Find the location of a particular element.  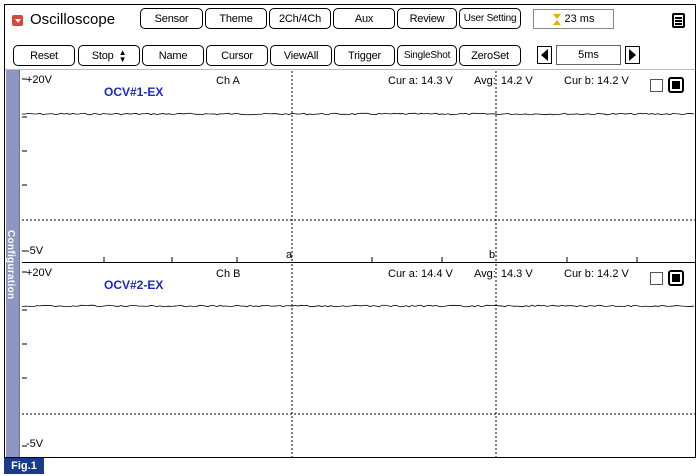

timebase-value: 5ms is located at coordinates (588, 55).